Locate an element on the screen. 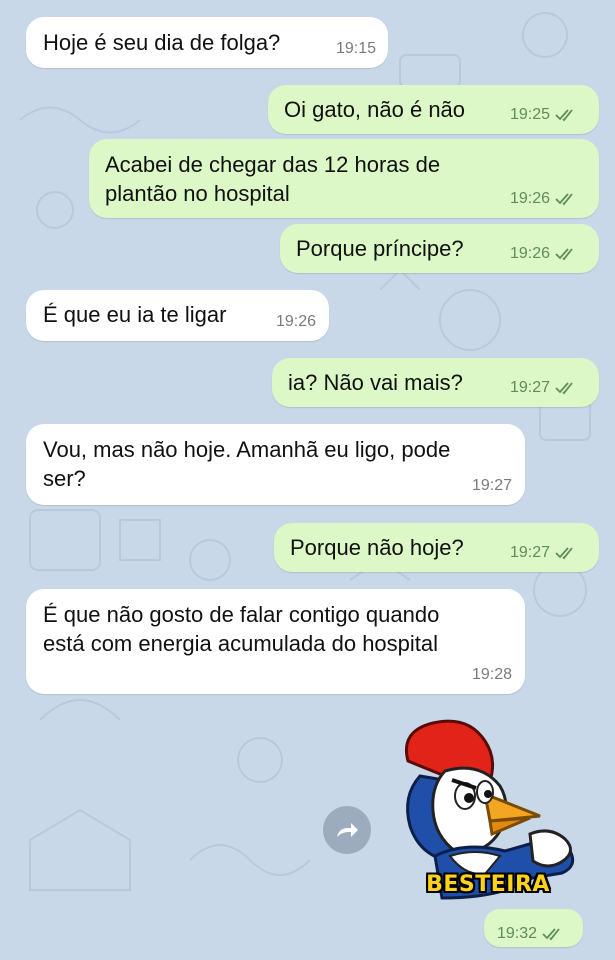 Image resolution: width=615 pixels, height=960 pixels. message-meta: 19:32 is located at coordinates (530, 933).